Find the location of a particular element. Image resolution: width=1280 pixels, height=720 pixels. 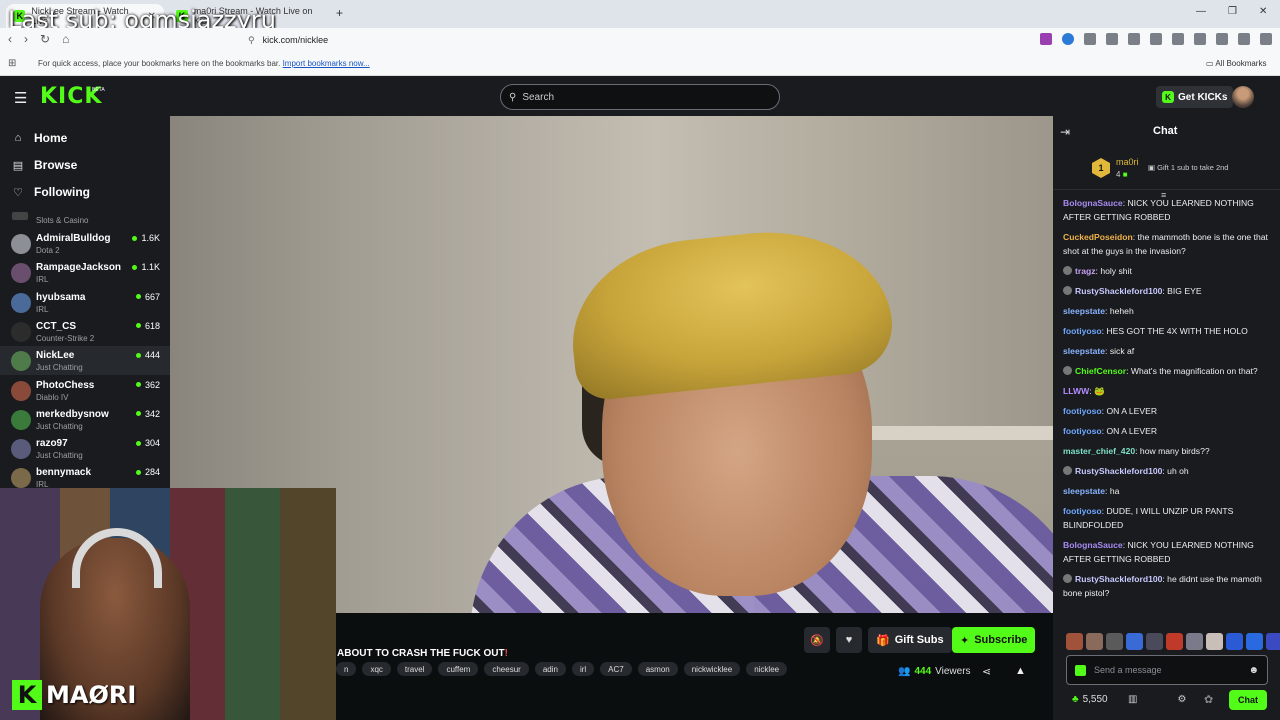

stream-tag: asmon is located at coordinates (657, 669).